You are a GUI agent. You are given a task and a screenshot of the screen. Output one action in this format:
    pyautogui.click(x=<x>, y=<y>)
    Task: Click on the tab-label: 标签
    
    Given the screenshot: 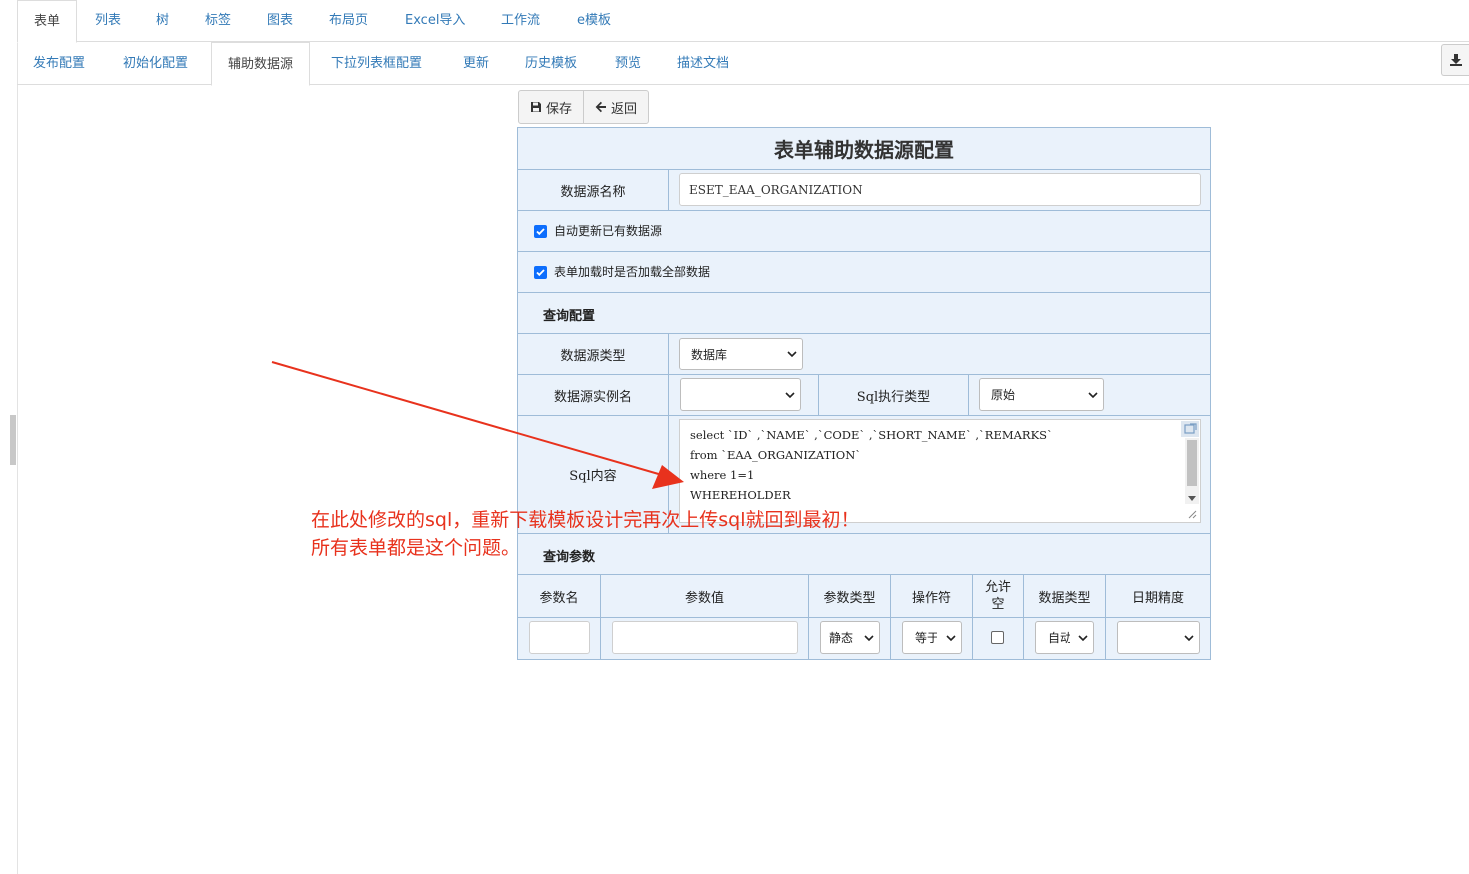 What is the action you would take?
    pyautogui.click(x=218, y=21)
    